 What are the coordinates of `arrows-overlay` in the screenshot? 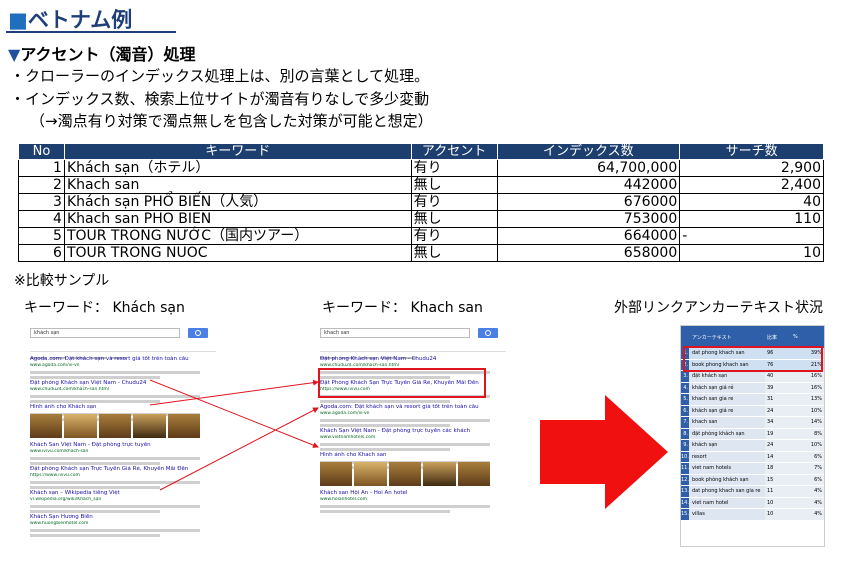 It's located at (408, 444).